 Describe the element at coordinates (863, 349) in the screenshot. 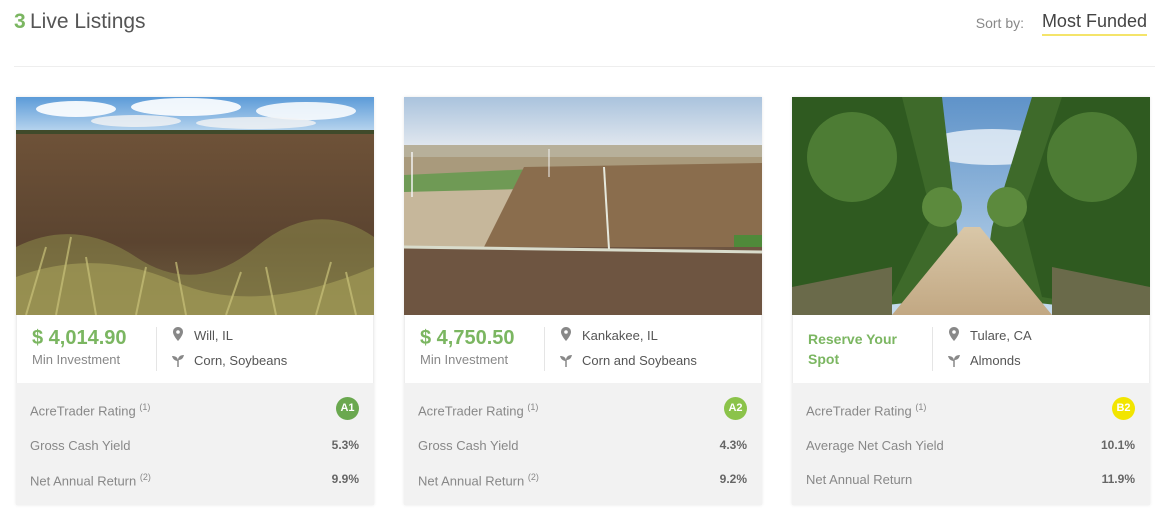

I see `reserve-spot-link: Reserve Your Spot` at that location.